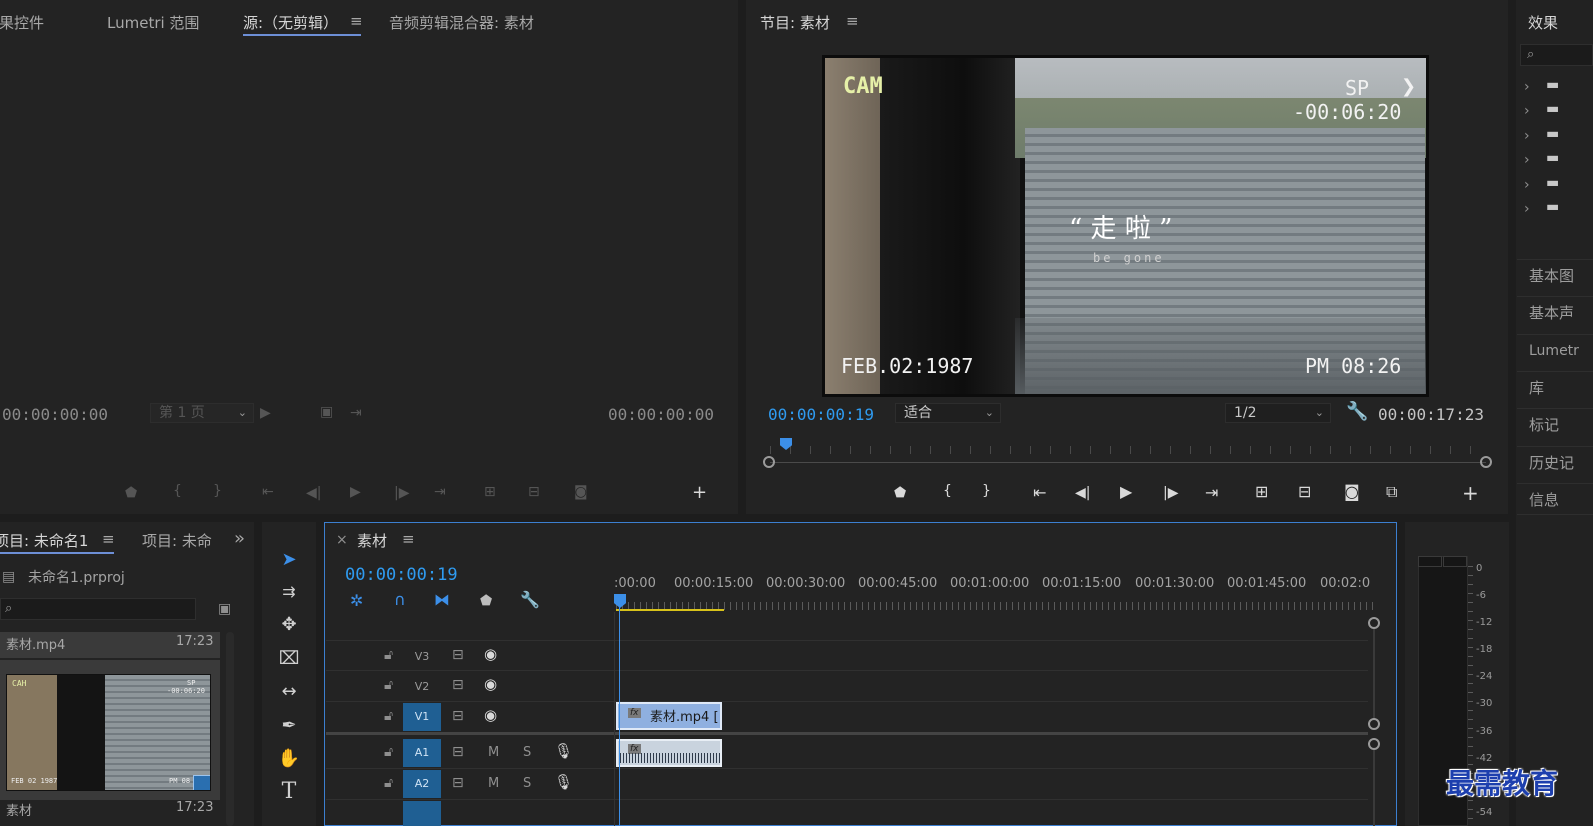 Image resolution: width=1593 pixels, height=826 pixels. Describe the element at coordinates (289, 792) in the screenshot. I see `type-tool-icon: T` at that location.